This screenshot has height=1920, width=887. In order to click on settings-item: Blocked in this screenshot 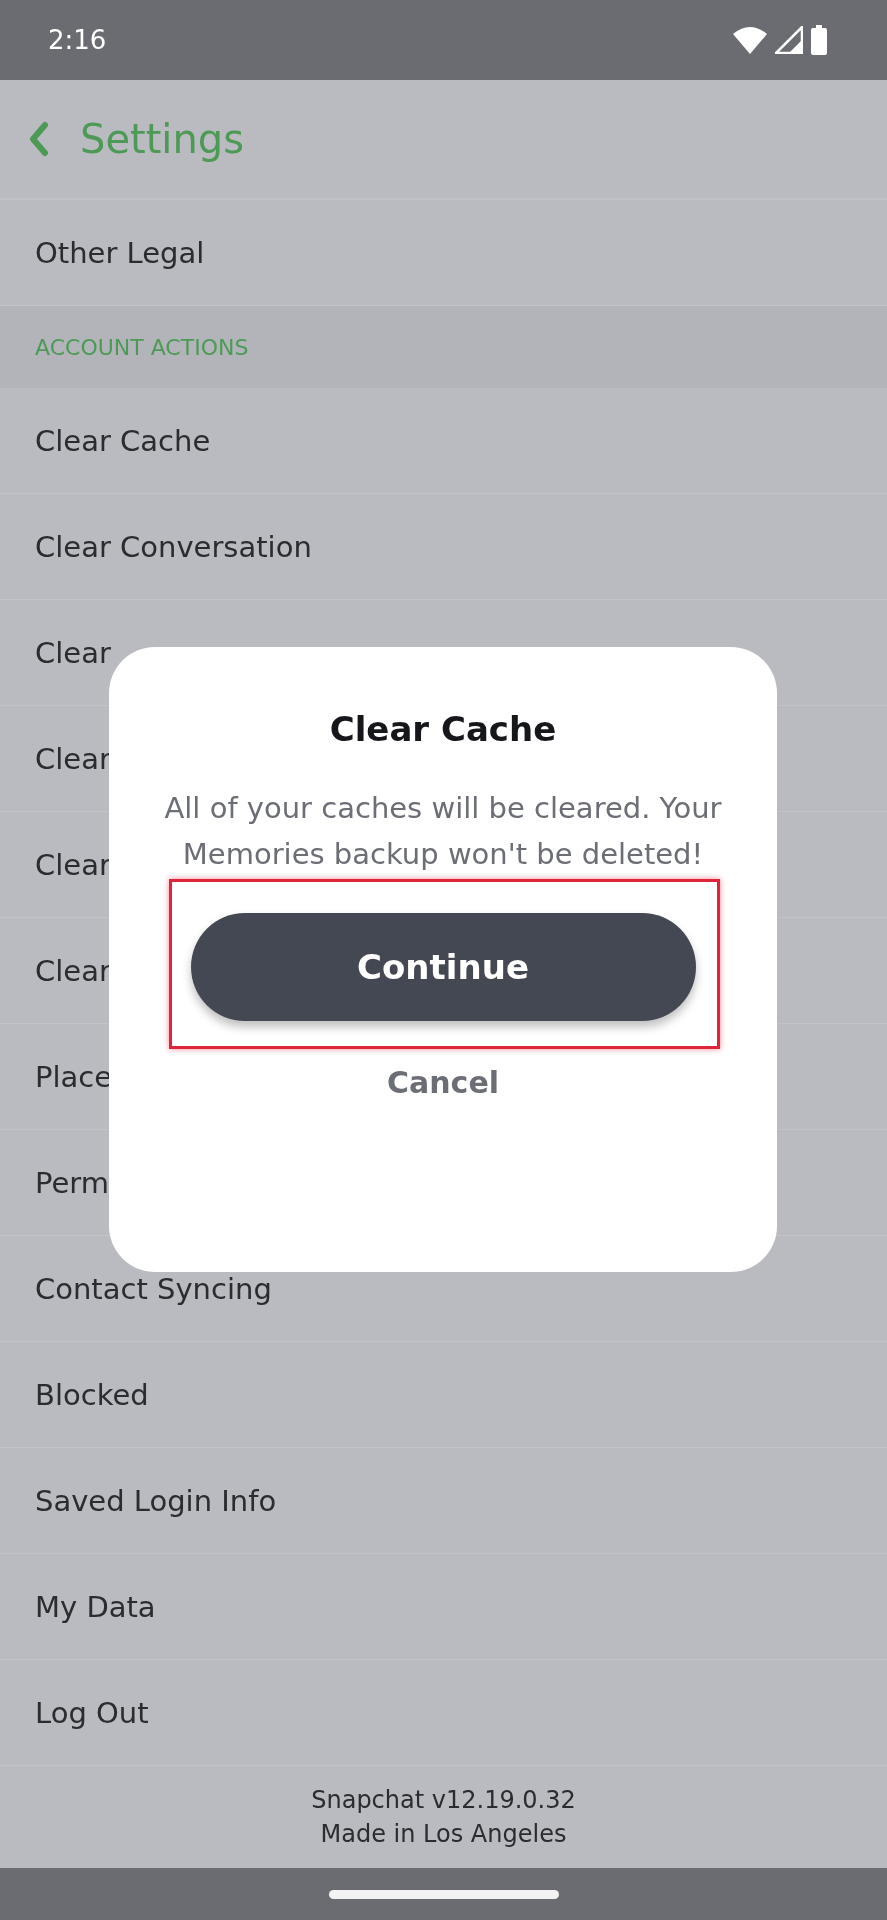, I will do `click(443, 1395)`.